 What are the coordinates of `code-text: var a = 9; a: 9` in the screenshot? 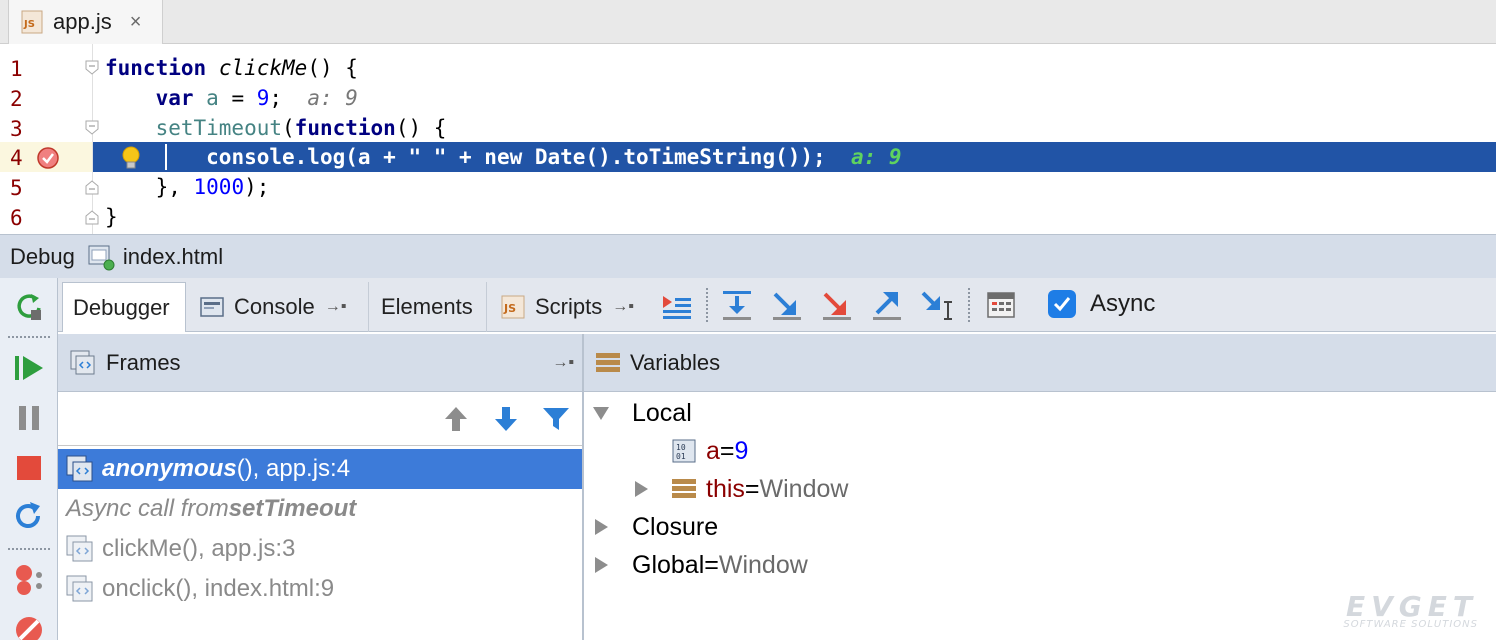 It's located at (256, 98).